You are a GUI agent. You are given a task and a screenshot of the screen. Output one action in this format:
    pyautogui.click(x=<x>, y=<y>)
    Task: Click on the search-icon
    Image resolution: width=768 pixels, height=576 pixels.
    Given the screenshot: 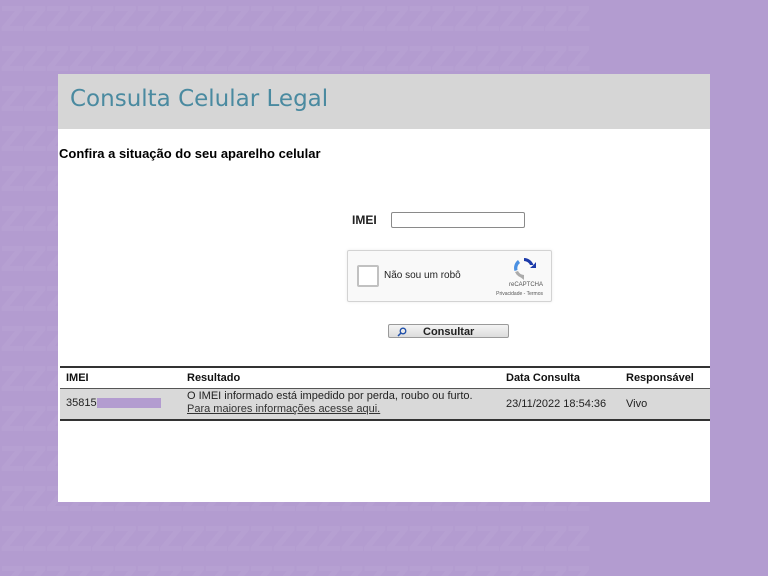 What is the action you would take?
    pyautogui.click(x=402, y=332)
    